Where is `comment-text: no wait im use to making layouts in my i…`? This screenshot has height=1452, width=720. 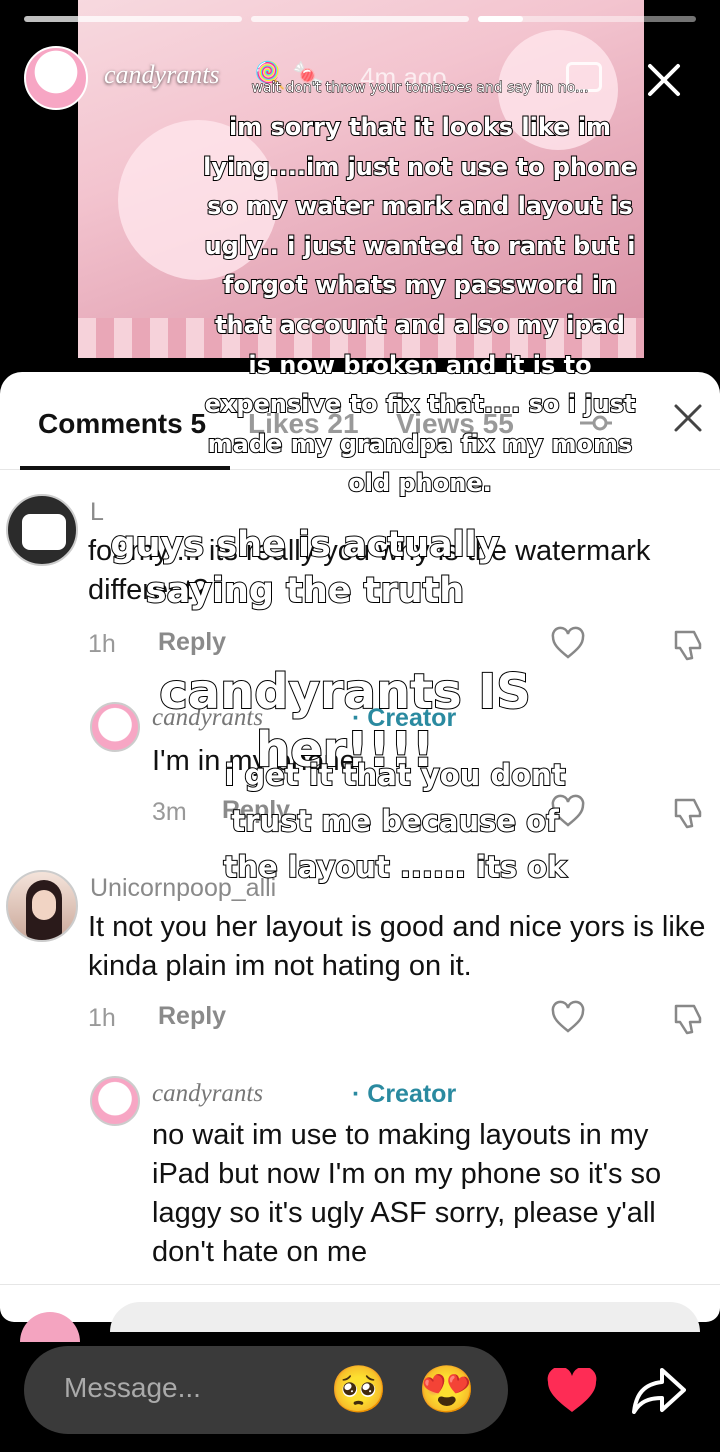 comment-text: no wait im use to making layouts in my i… is located at coordinates (407, 1193).